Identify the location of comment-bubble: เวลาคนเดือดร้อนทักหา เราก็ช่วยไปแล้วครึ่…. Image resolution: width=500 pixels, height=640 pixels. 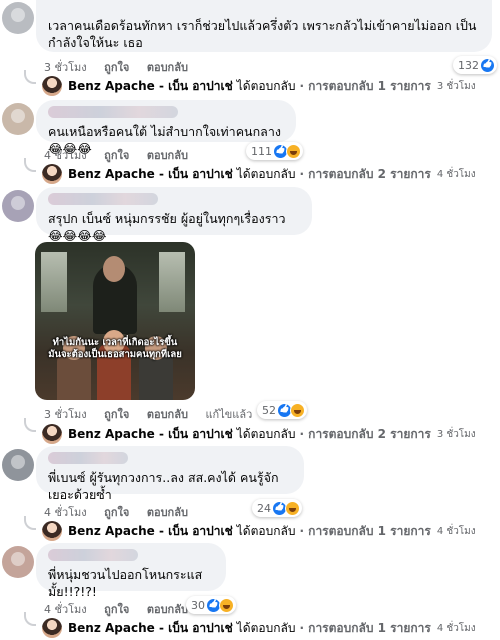
(264, 26).